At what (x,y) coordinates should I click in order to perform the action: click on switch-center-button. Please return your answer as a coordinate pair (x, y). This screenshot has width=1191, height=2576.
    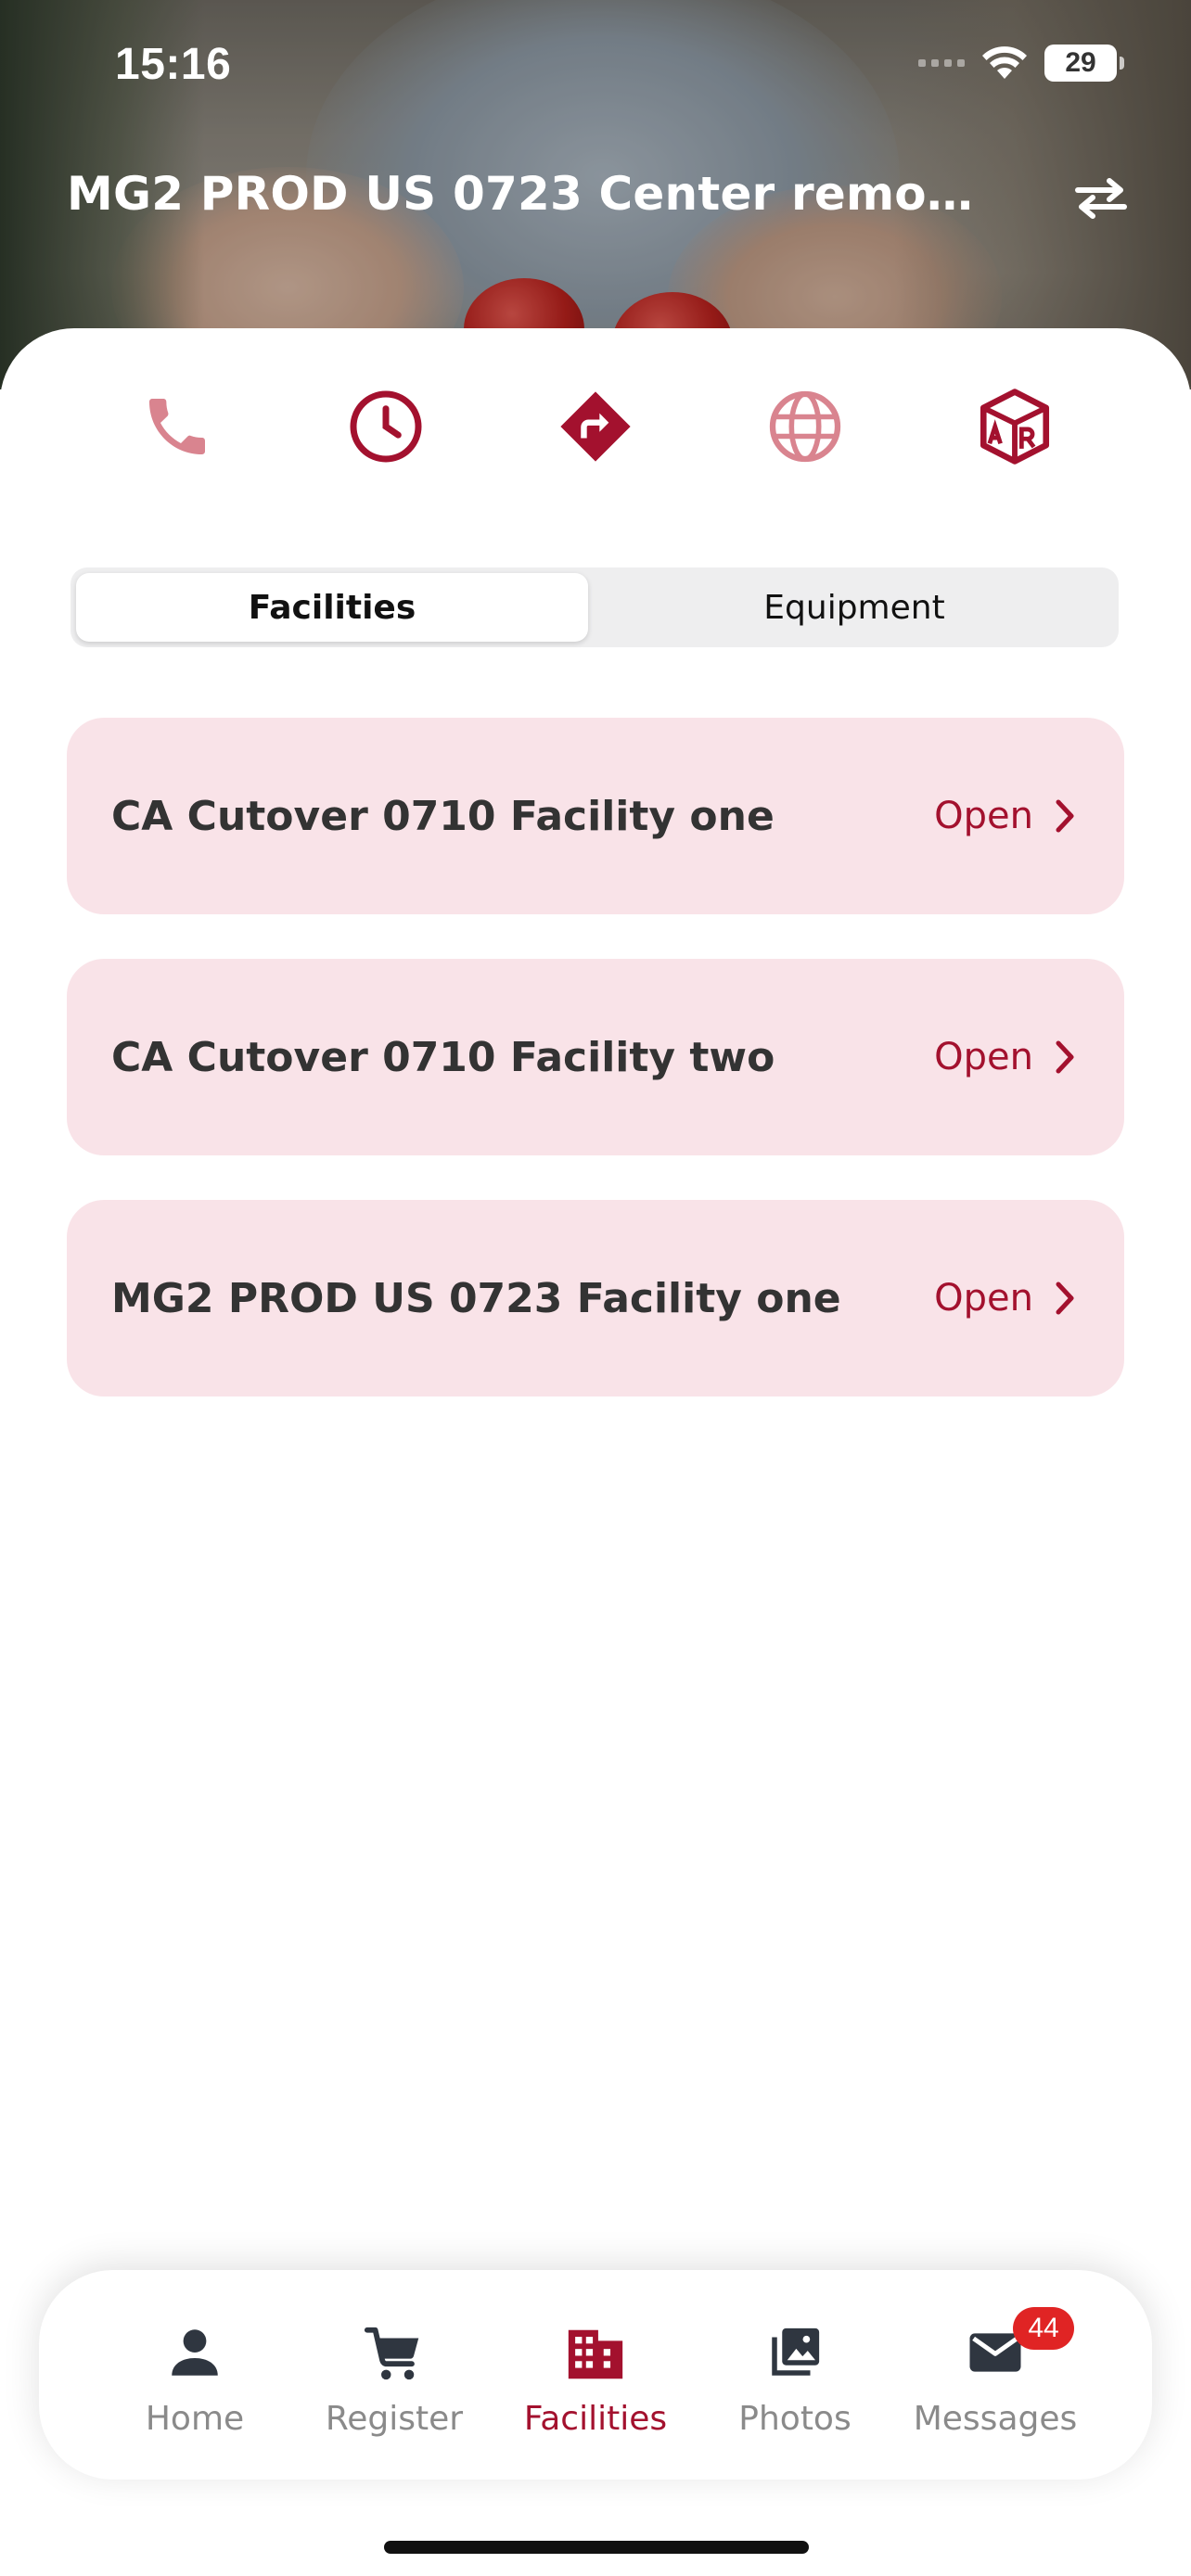
    Looking at the image, I should click on (1101, 198).